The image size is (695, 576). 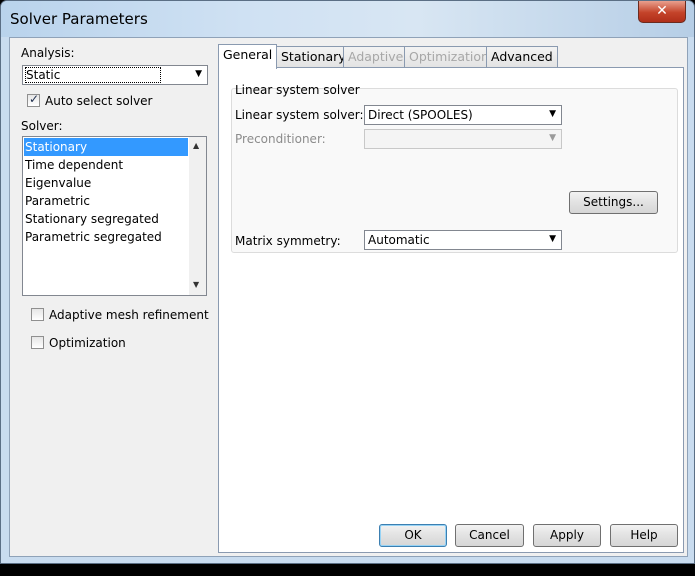 What do you see at coordinates (399, 240) in the screenshot?
I see `matrix-symmetry-value: Automatic` at bounding box center [399, 240].